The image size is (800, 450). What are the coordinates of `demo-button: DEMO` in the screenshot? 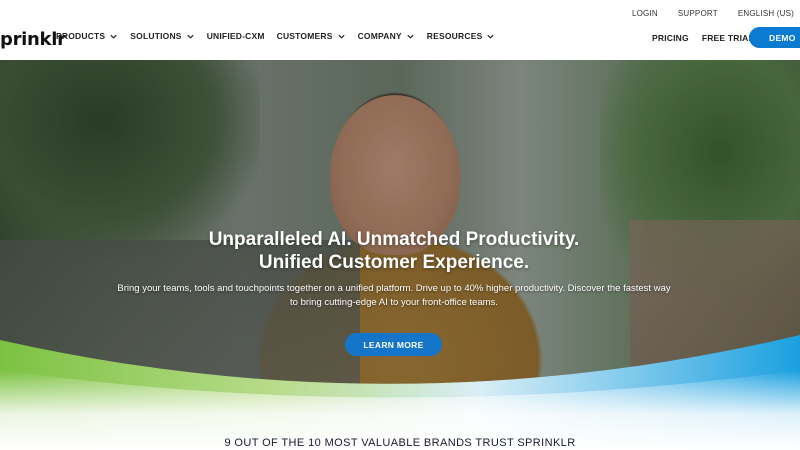 It's located at (774, 37).